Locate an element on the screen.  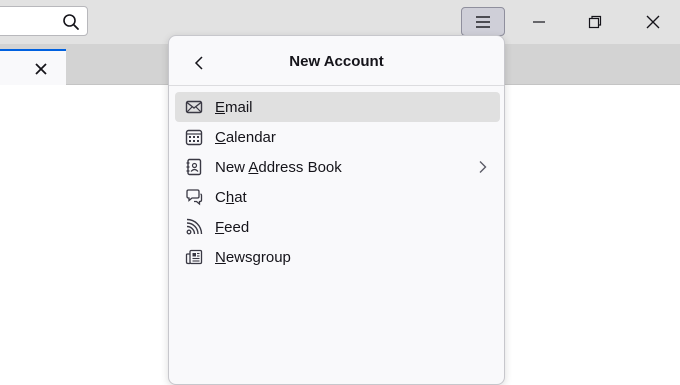
search-icon is located at coordinates (71, 22).